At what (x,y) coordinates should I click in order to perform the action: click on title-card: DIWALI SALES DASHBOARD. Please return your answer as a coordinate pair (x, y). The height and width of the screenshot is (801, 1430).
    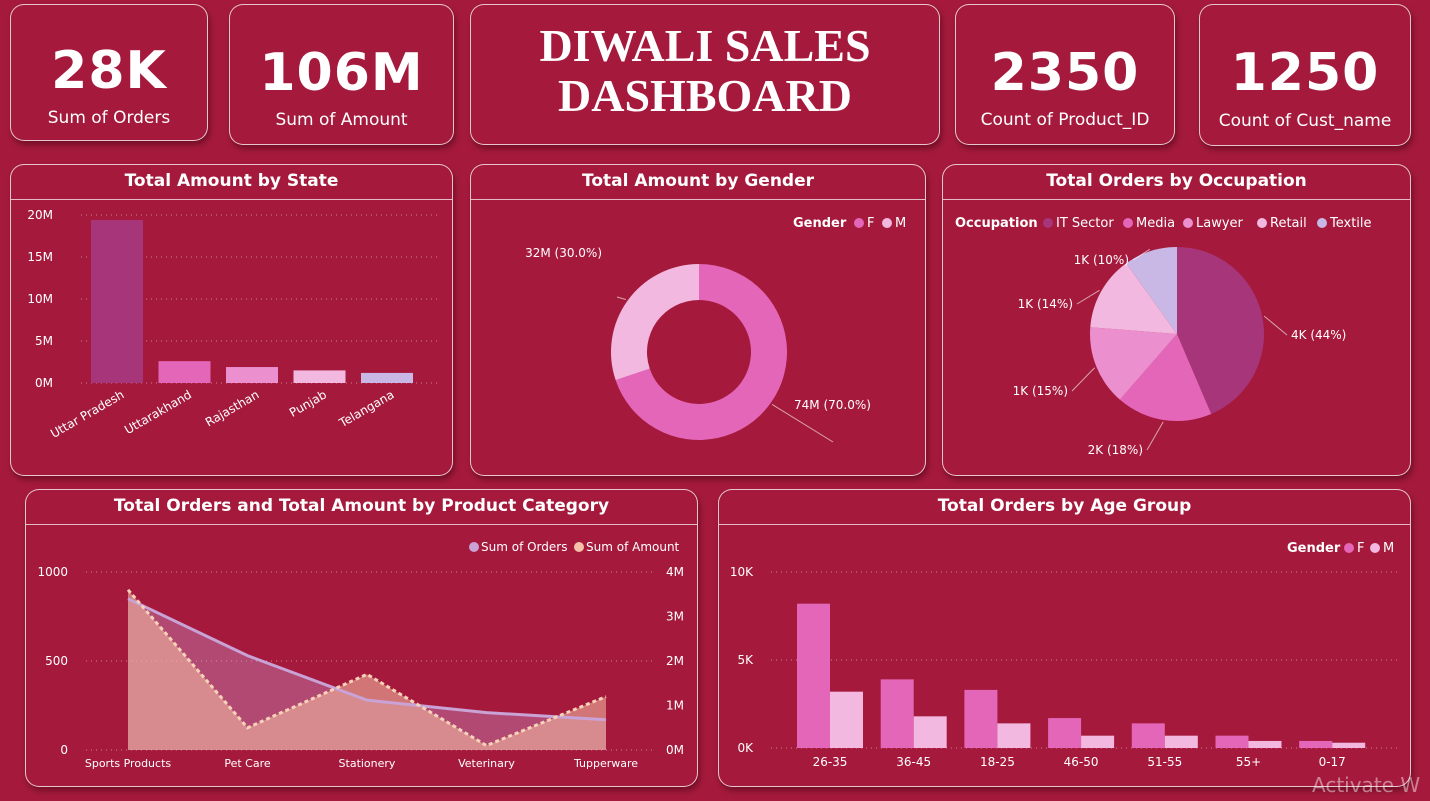
    Looking at the image, I should click on (705, 74).